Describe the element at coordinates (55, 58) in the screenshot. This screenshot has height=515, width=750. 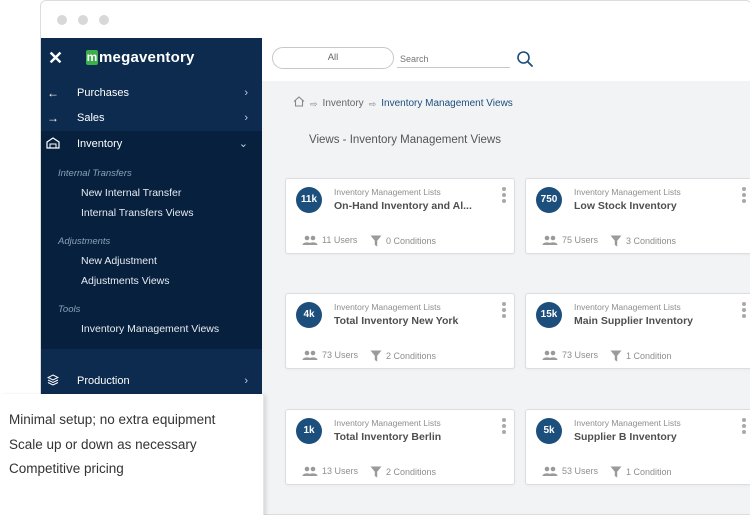
I see `close-icon: ✕` at that location.